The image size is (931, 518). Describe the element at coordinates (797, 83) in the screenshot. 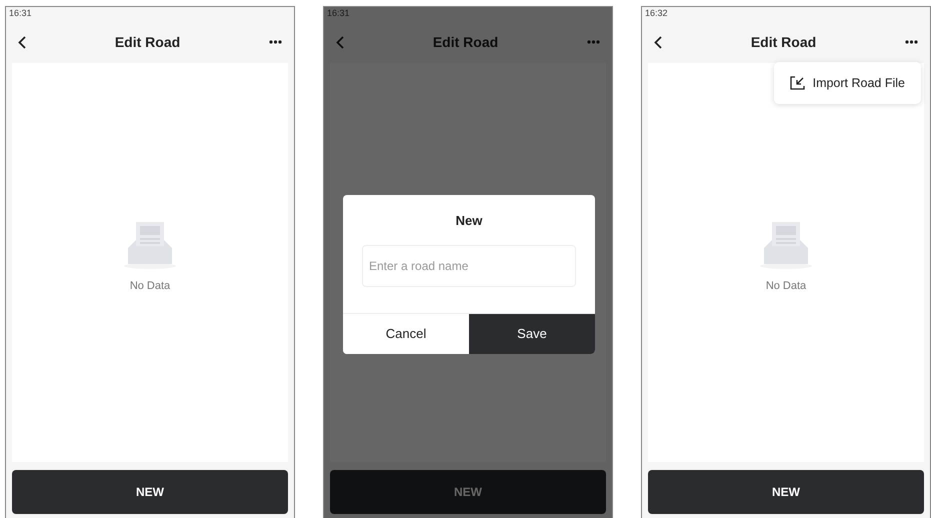

I see `import-icon` at that location.